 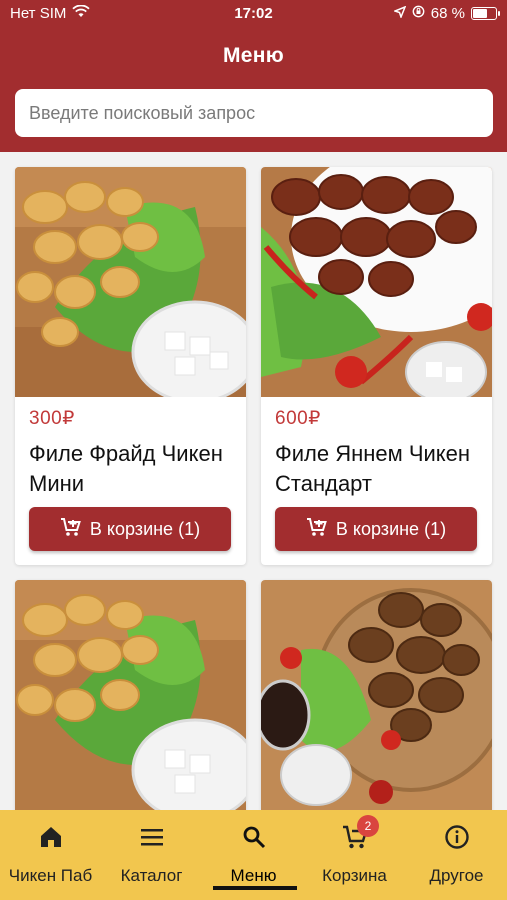 I want to click on orientation-lock-icon, so click(x=418, y=13).